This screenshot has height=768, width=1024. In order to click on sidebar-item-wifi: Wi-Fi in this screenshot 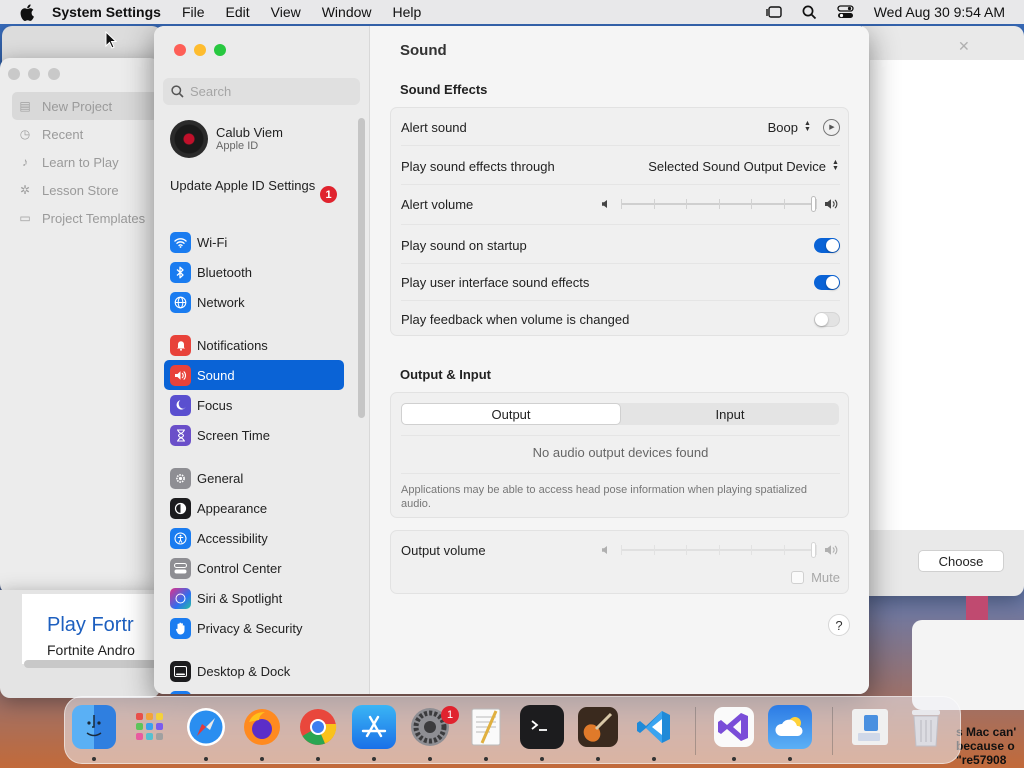, I will do `click(254, 242)`.